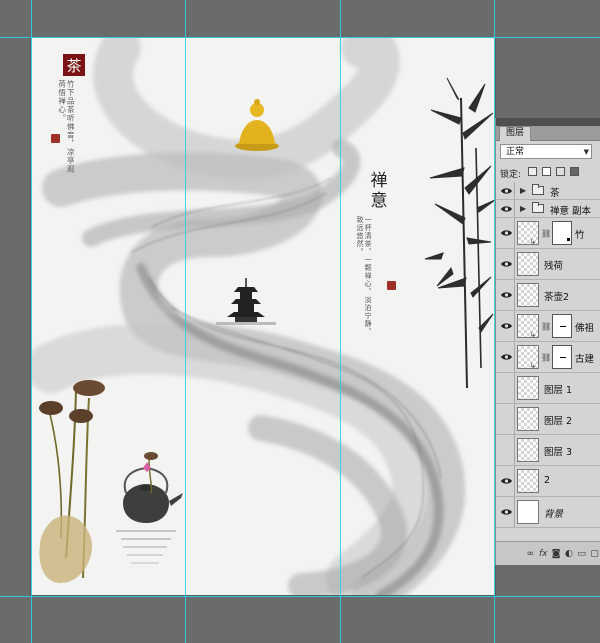 The width and height of the screenshot is (600, 643). Describe the element at coordinates (532, 171) in the screenshot. I see `lock-transparency-icon` at that location.